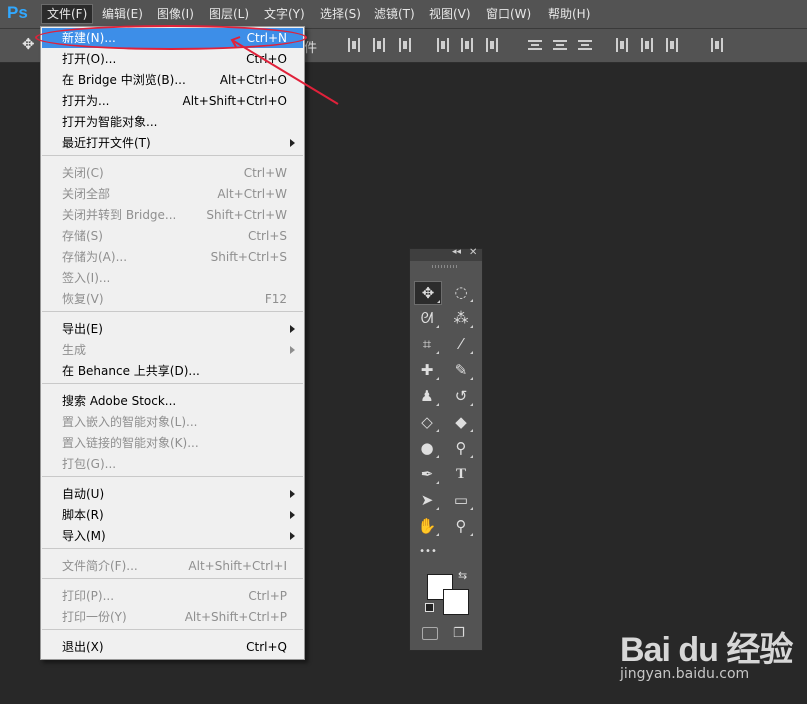  I want to click on quick-mask-icon, so click(430, 633).